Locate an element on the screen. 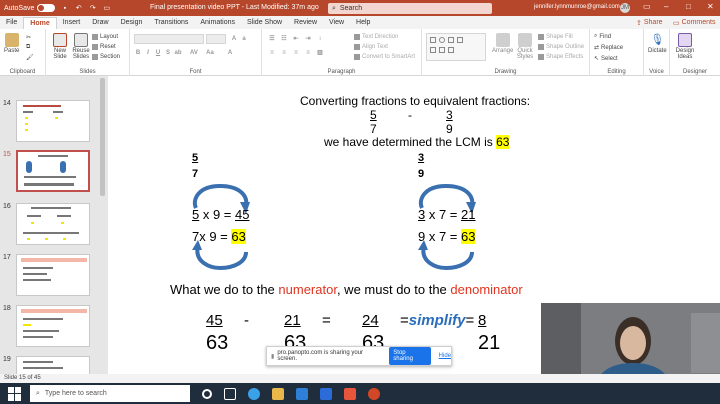 The image size is (720, 404). line-spacing-icon: ↕ is located at coordinates (320, 39).